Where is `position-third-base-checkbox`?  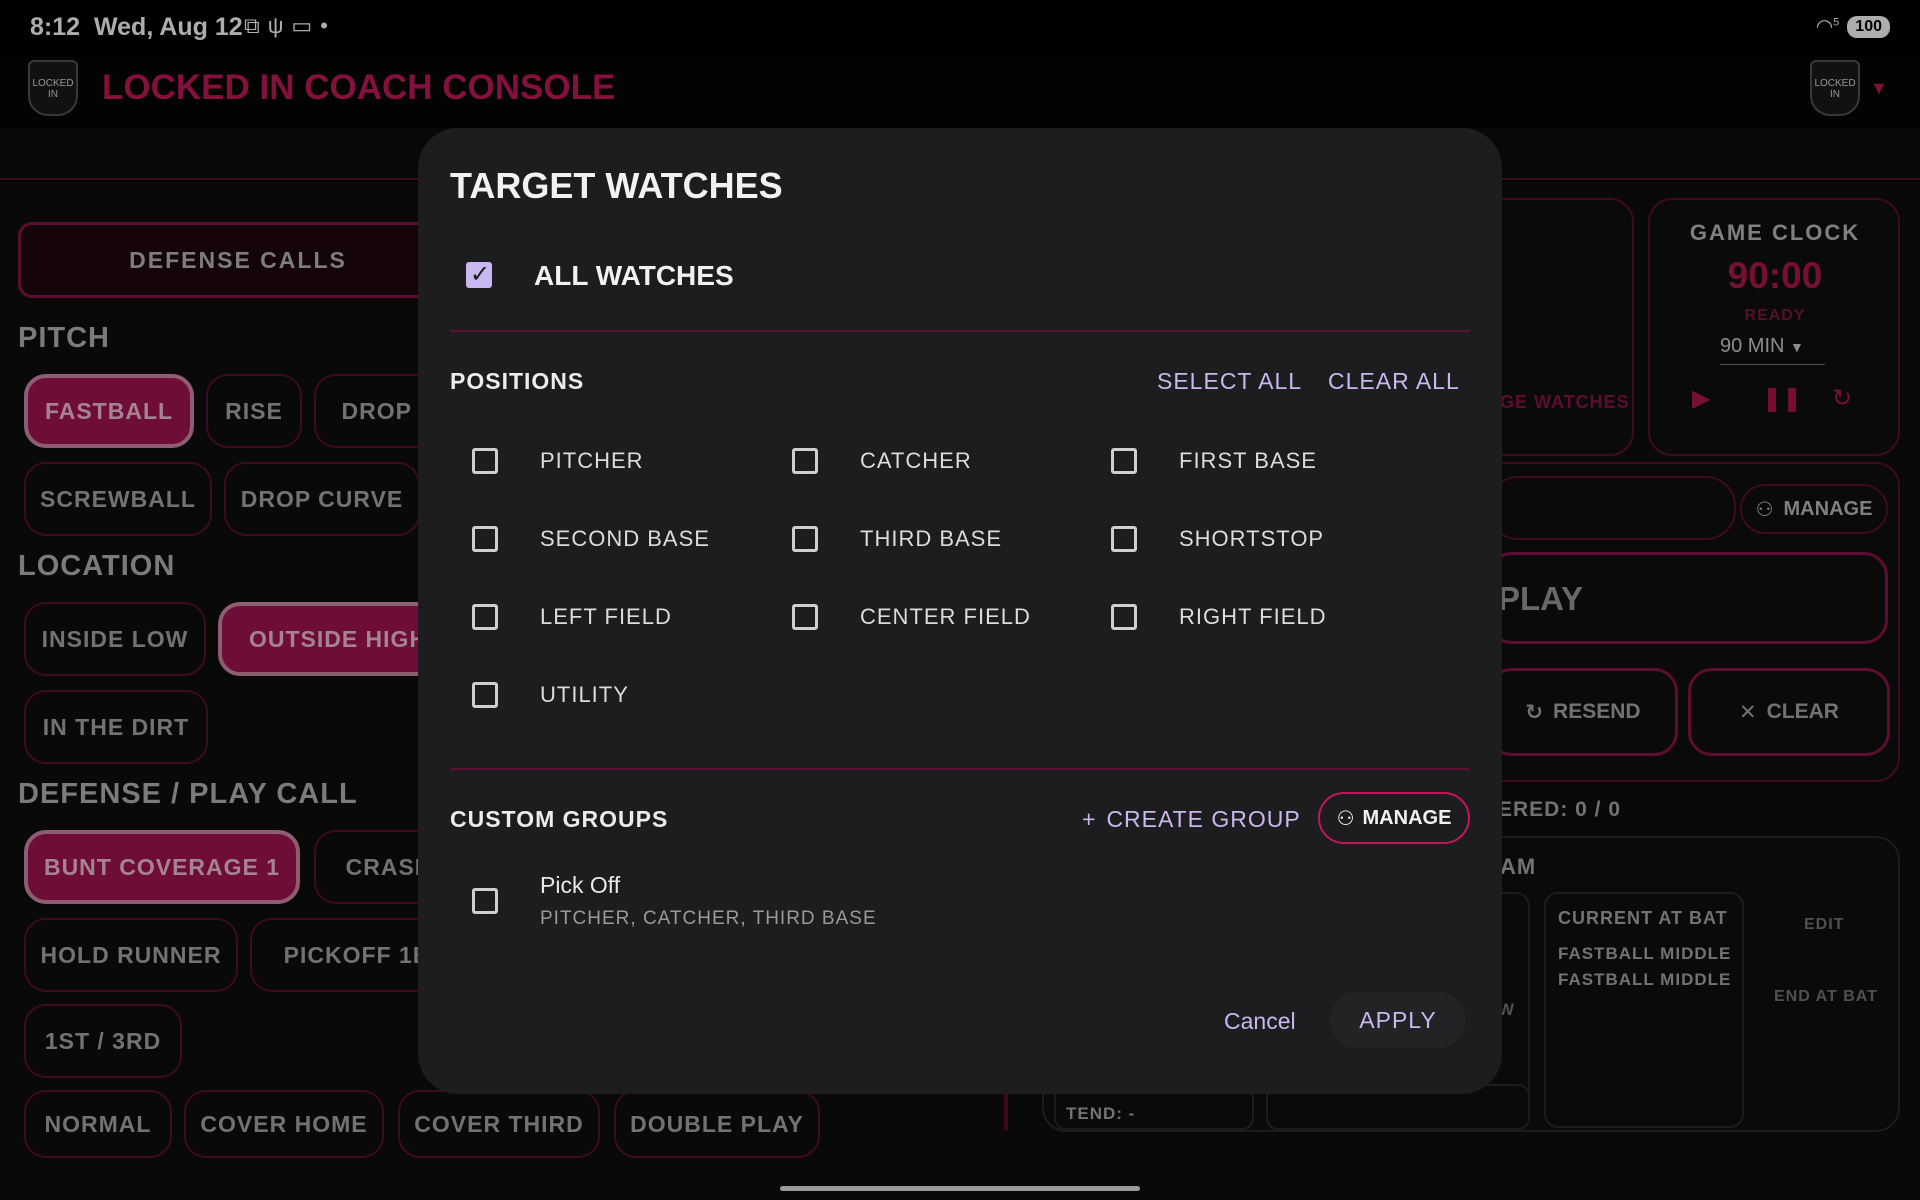 position-third-base-checkbox is located at coordinates (805, 539).